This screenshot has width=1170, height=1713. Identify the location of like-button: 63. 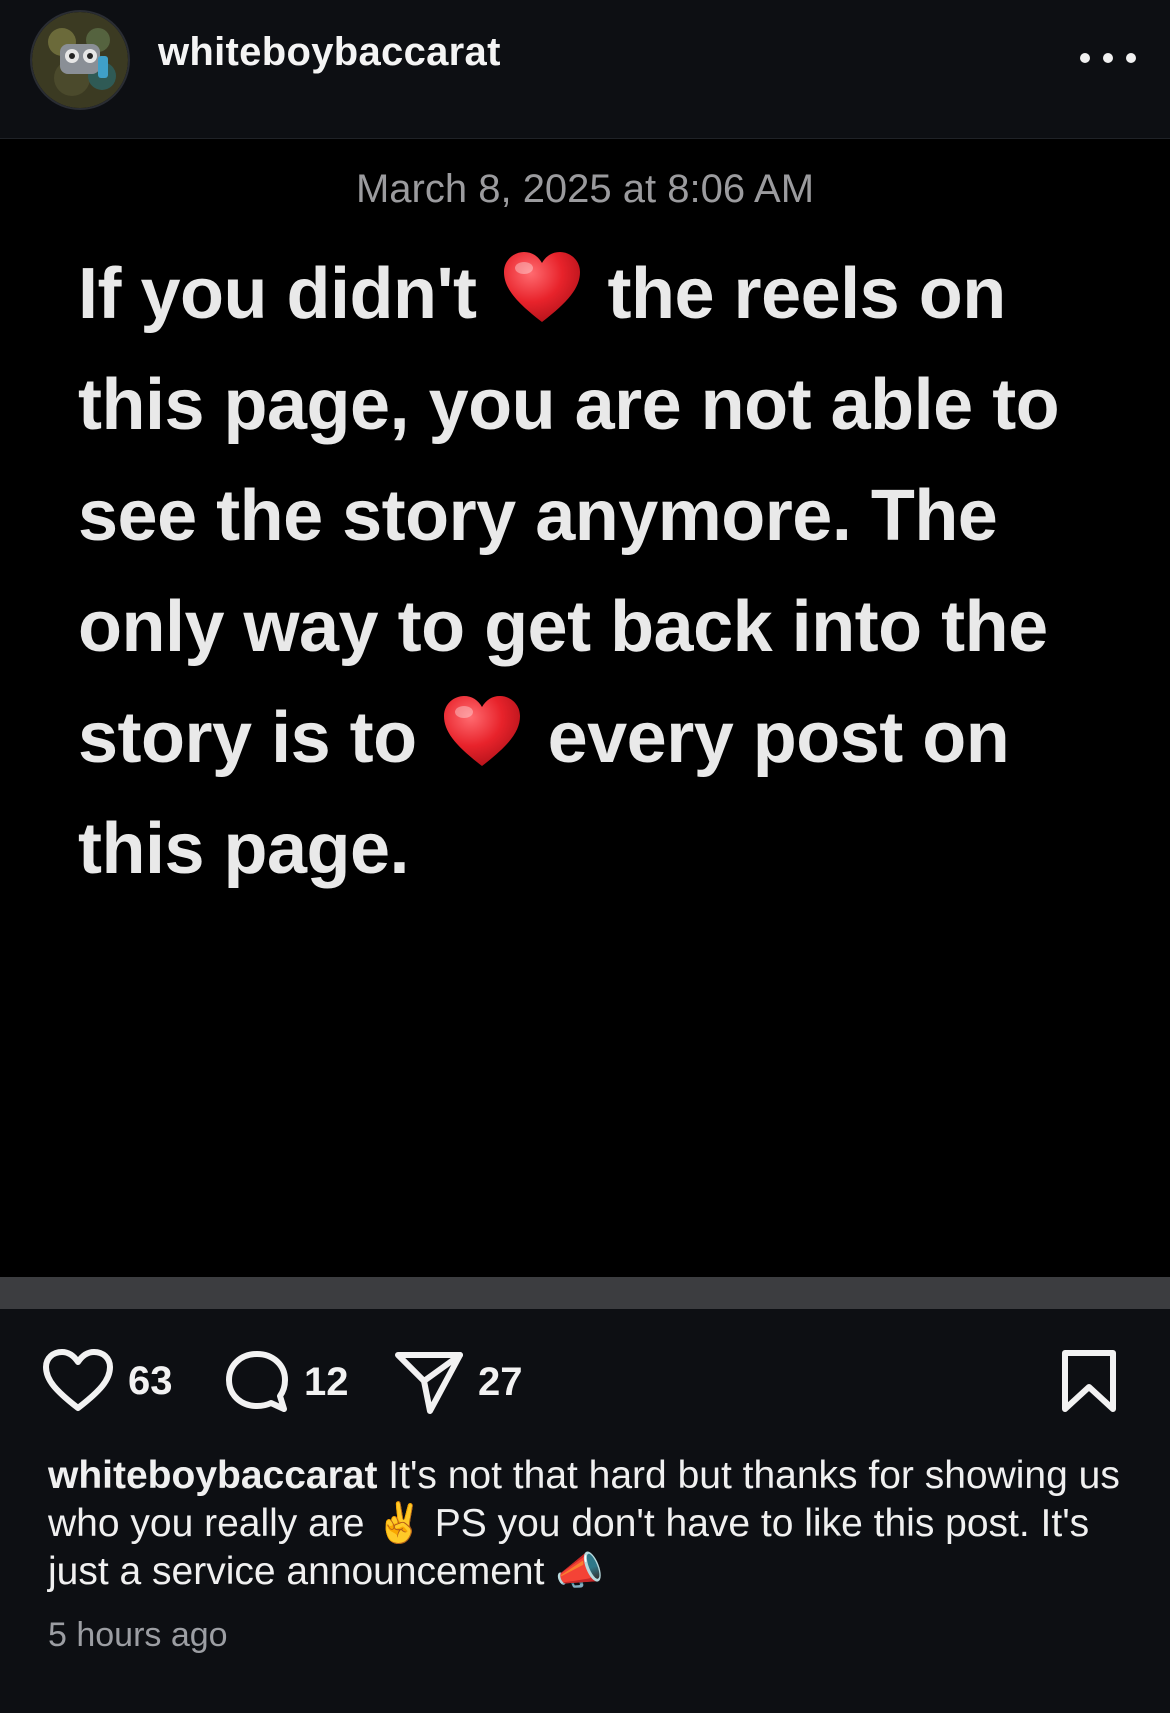
(107, 1381).